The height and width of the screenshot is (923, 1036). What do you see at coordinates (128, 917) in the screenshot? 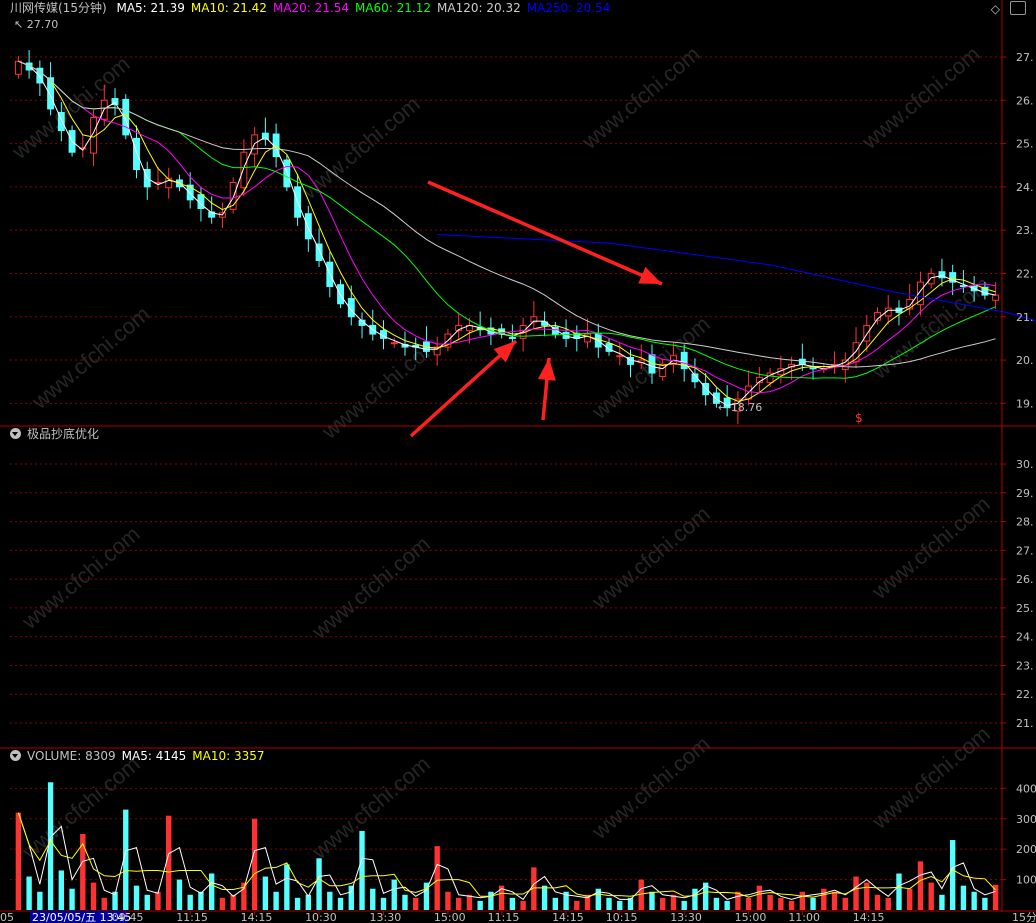
I see `xtick-label-0: 09:45` at bounding box center [128, 917].